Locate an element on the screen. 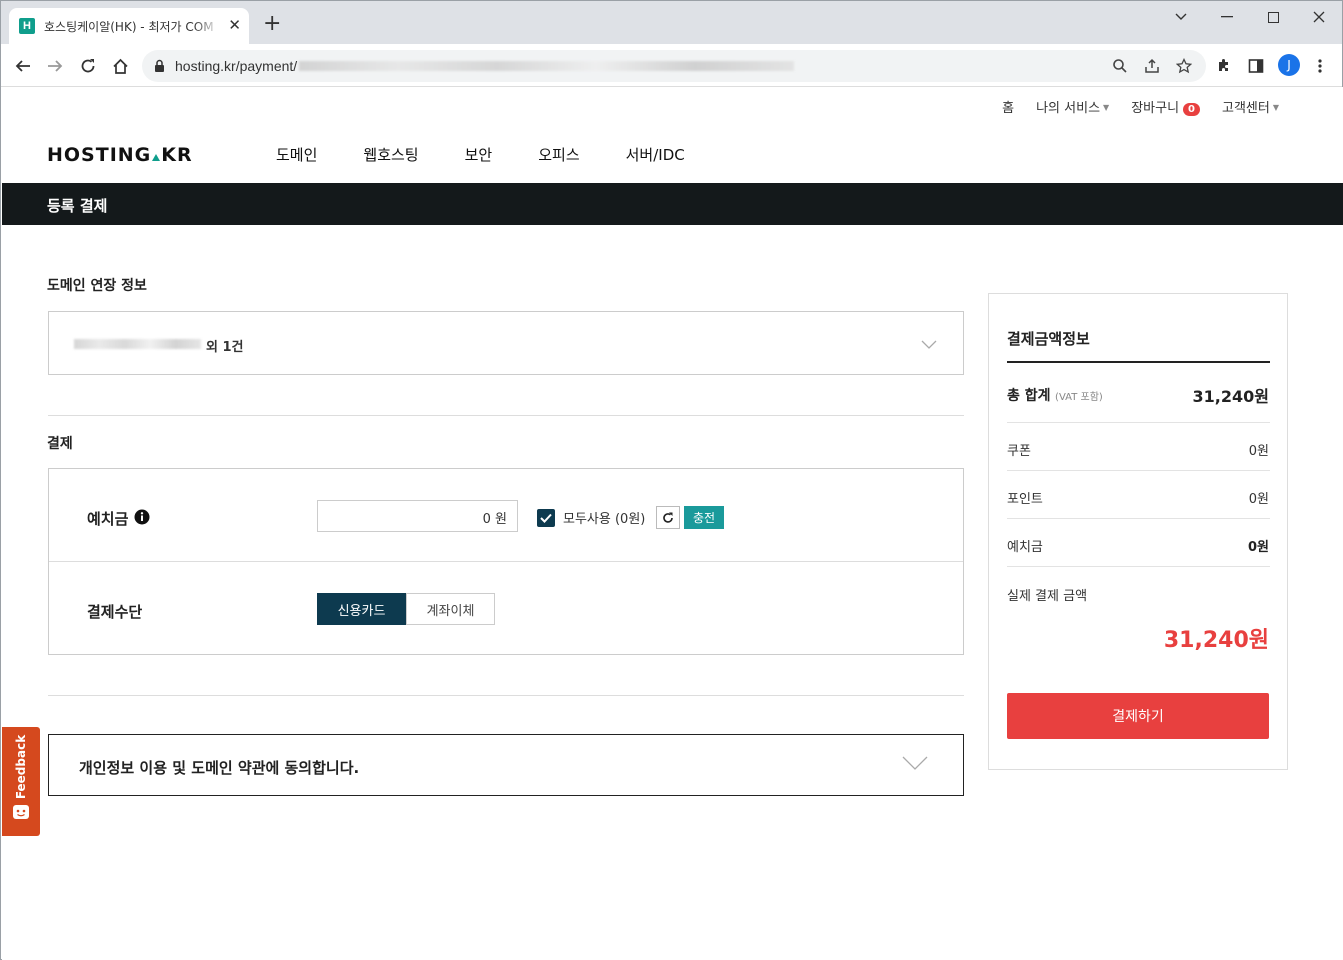 The height and width of the screenshot is (960, 1343). feedback-tab: Feedback is located at coordinates (21, 781).